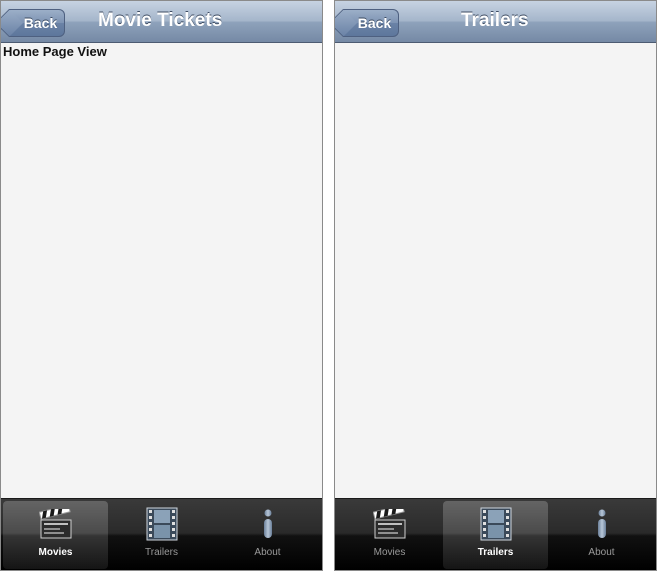 This screenshot has width=657, height=571. I want to click on navigation-bar: Back Trailers, so click(495, 22).